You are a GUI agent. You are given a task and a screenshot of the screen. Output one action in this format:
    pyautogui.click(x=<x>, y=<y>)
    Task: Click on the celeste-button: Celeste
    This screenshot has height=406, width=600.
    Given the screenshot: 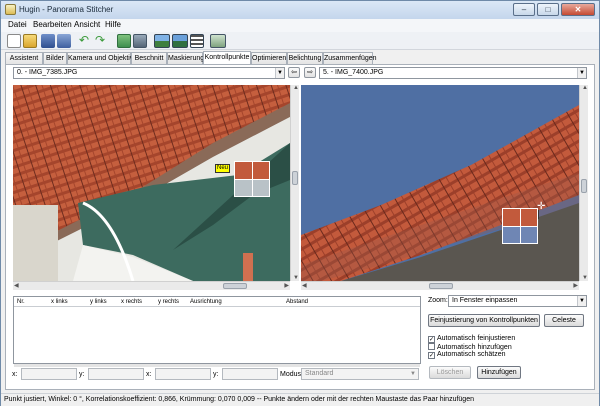 What is the action you would take?
    pyautogui.click(x=564, y=320)
    